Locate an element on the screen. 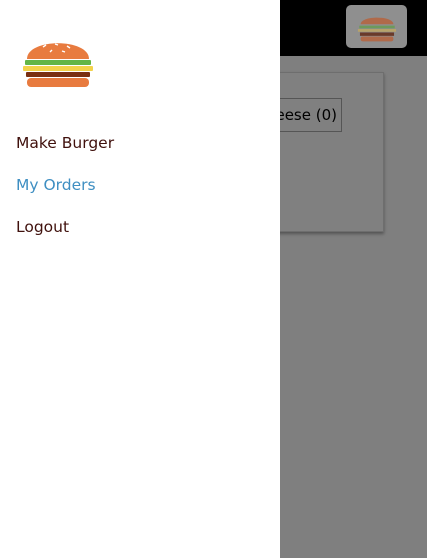  make-burger-link: Make Burger is located at coordinates (65, 143).